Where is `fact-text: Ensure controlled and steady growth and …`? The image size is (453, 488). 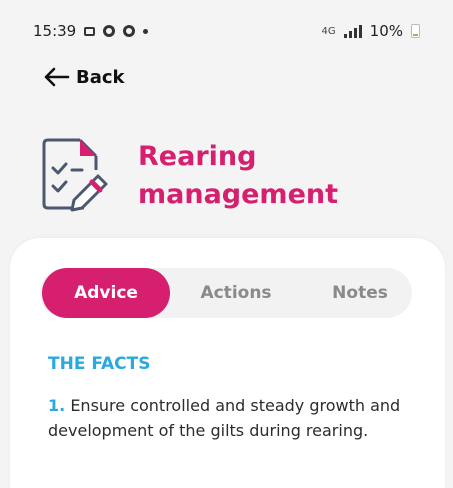
fact-text: Ensure controlled and steady growth and … is located at coordinates (224, 418).